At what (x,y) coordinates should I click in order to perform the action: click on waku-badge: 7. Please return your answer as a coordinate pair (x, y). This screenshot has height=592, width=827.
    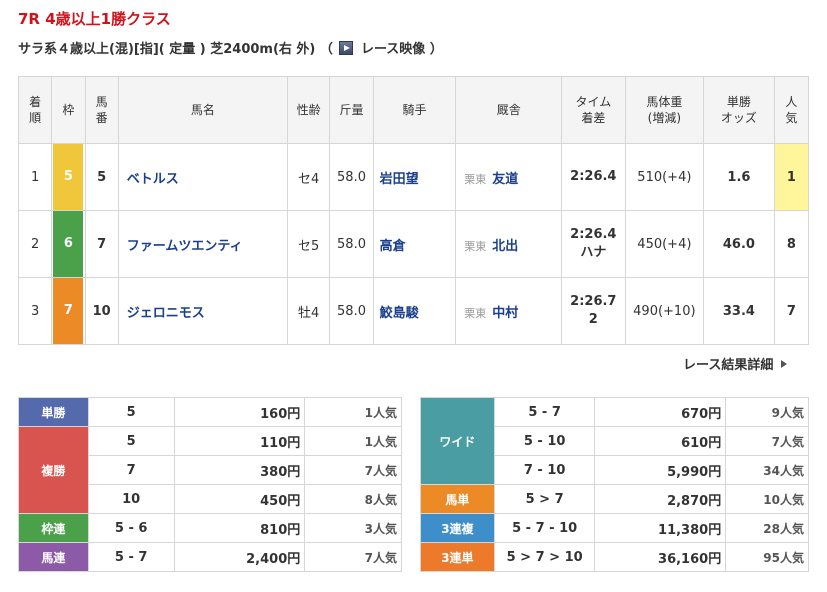
    Looking at the image, I should click on (68, 311).